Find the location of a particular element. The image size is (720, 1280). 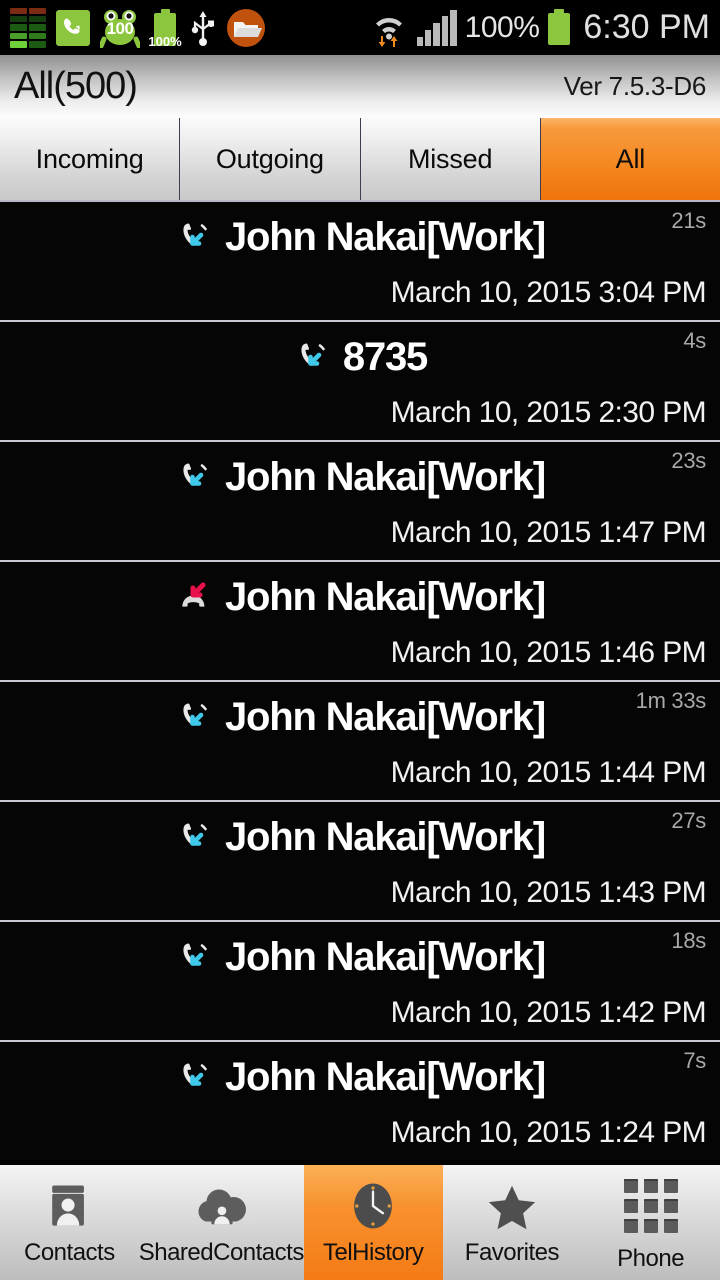

clock-icon is located at coordinates (373, 1206).